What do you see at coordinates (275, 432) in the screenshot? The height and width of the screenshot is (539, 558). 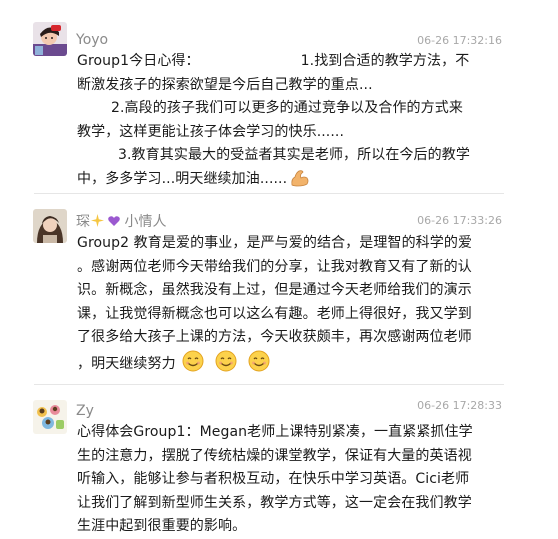 I see `comment-line: 心得体会Group1：Megan老师上课特别紧凑，一直紧紧抓住学` at bounding box center [275, 432].